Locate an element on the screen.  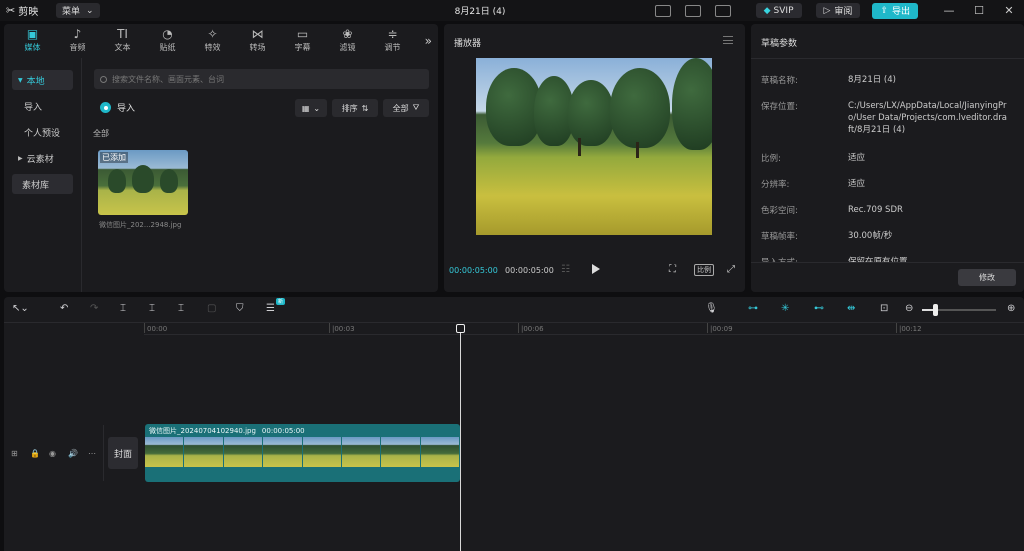
param-key: 草稿帧率: is located at coordinates (779, 237).